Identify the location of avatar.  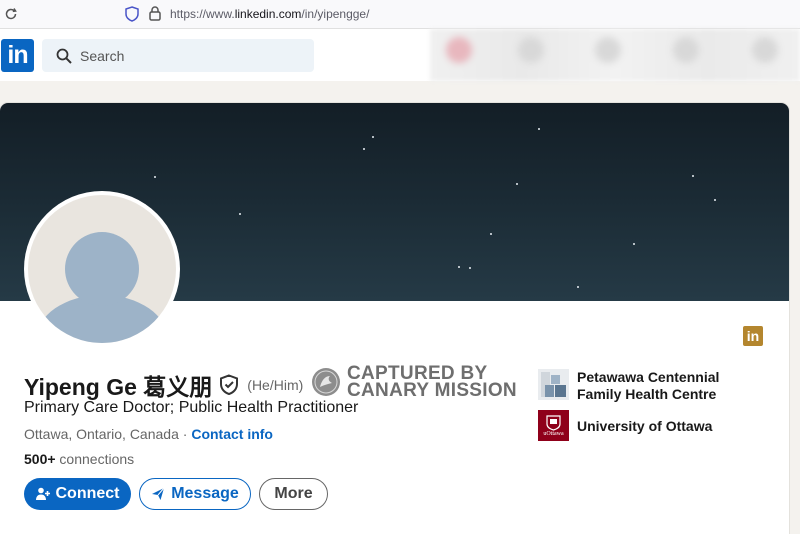
(102, 269).